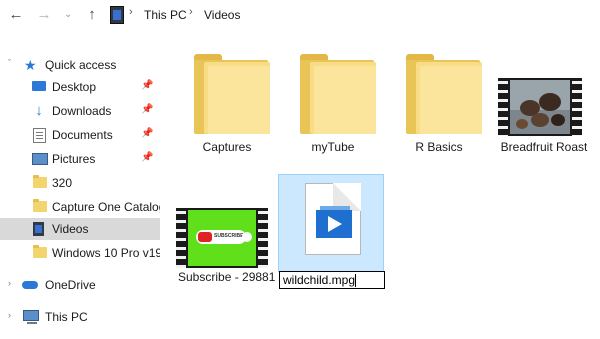 This screenshot has height=339, width=600. I want to click on nav-item-320: 320, so click(80, 183).